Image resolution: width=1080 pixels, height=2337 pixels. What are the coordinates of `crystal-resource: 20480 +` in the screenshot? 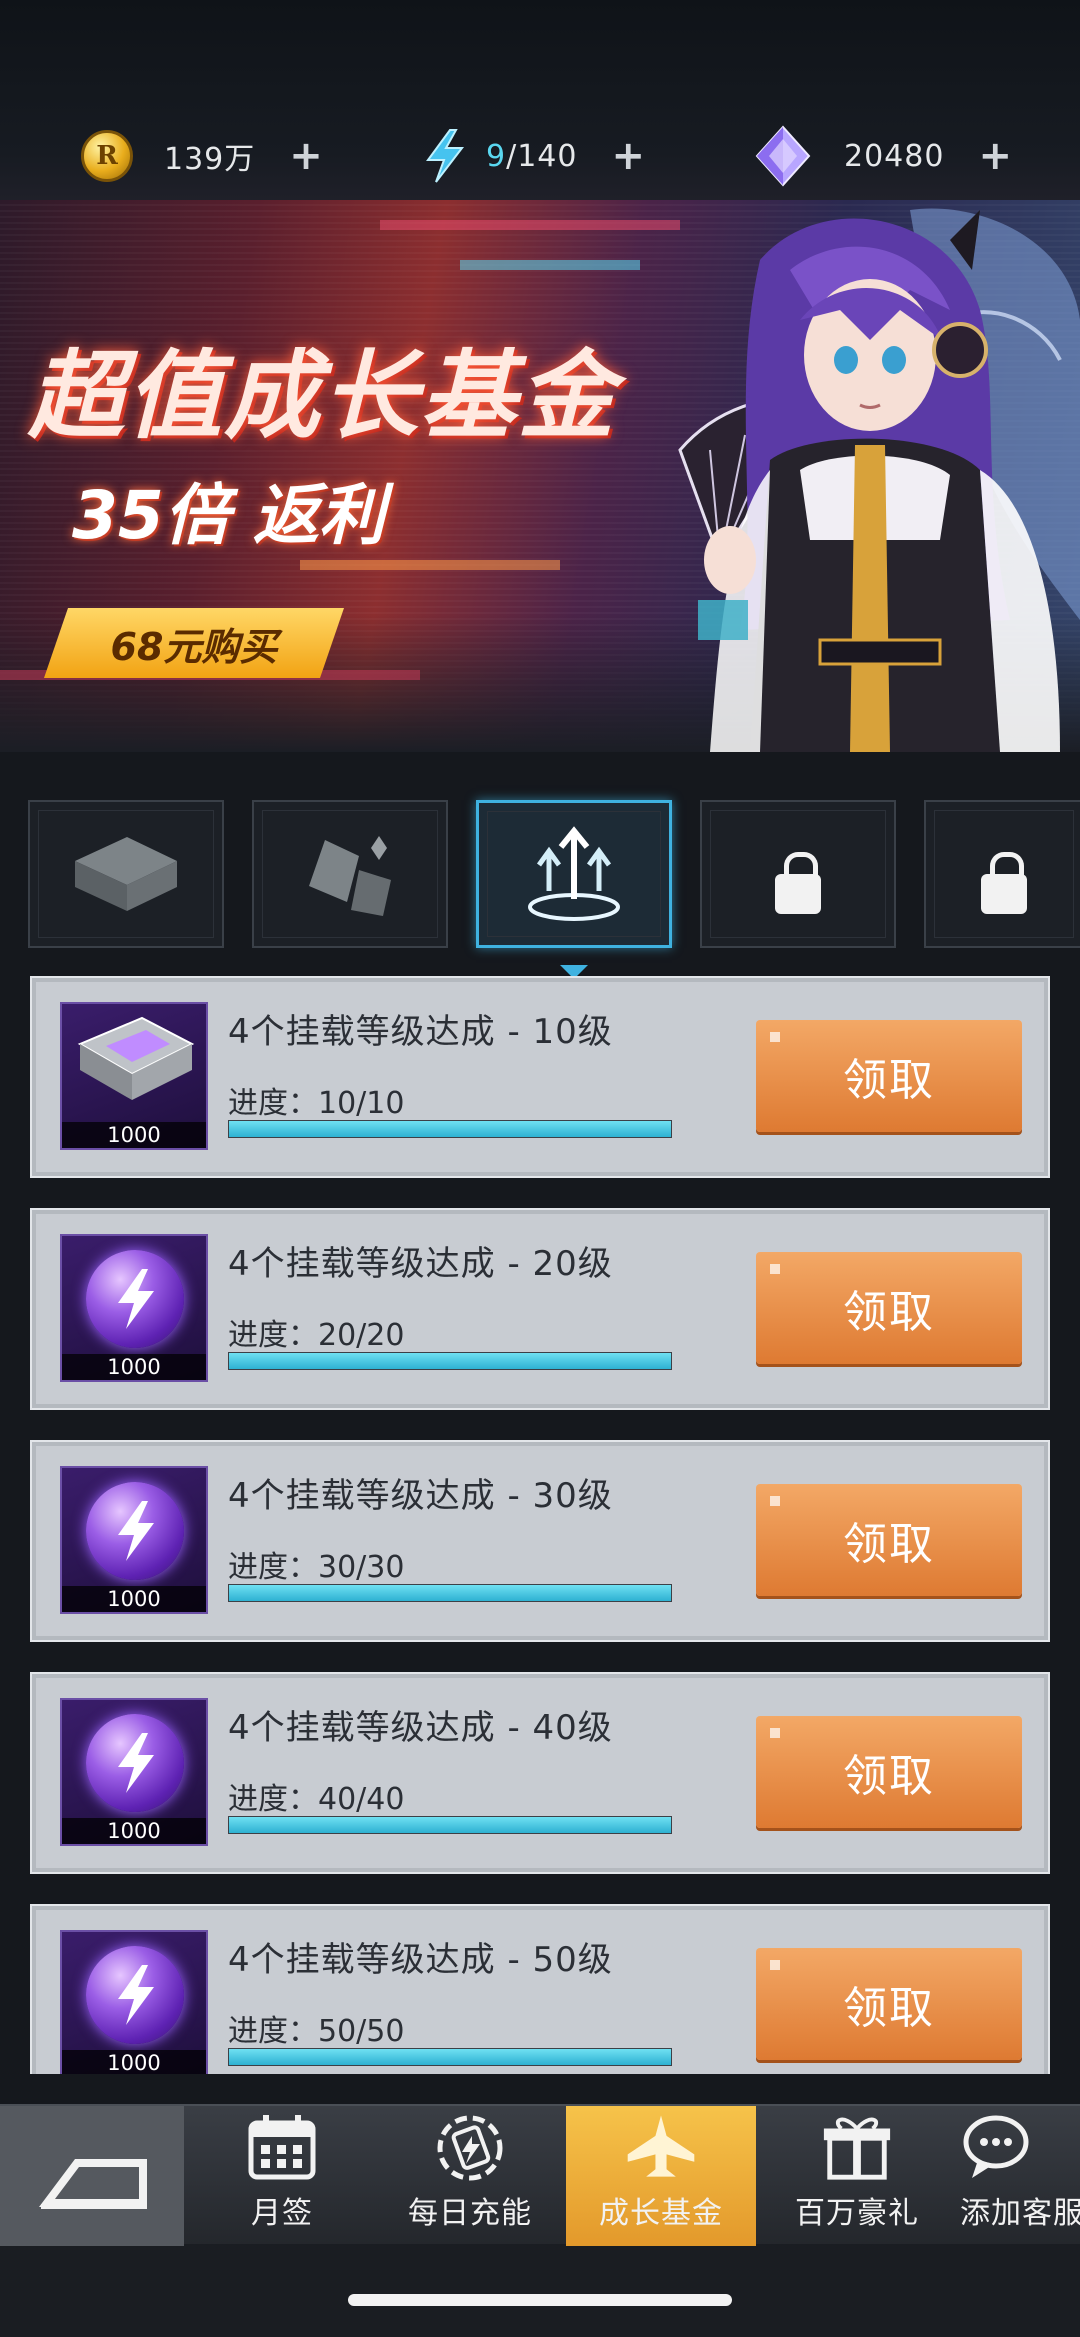 It's located at (882, 156).